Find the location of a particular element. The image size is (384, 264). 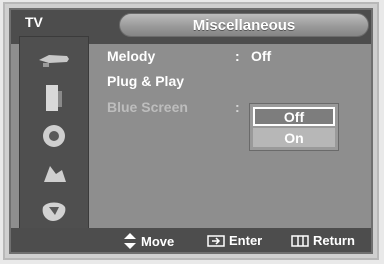

blue-screen-dropdown: Off On is located at coordinates (294, 127).